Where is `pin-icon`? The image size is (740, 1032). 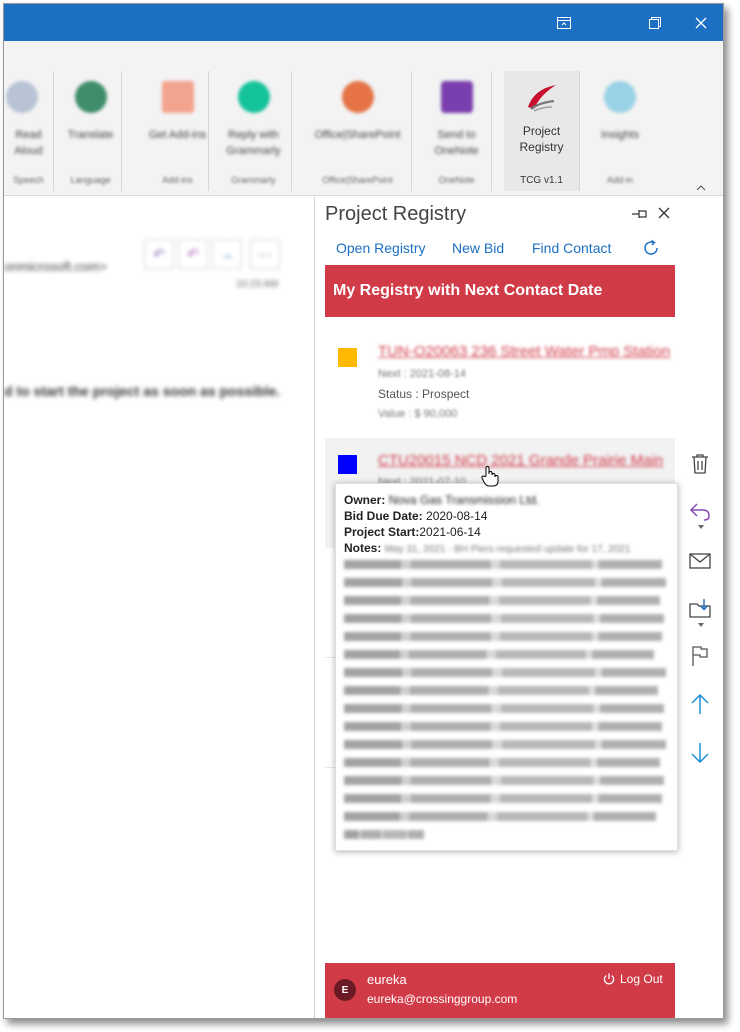 pin-icon is located at coordinates (640, 214).